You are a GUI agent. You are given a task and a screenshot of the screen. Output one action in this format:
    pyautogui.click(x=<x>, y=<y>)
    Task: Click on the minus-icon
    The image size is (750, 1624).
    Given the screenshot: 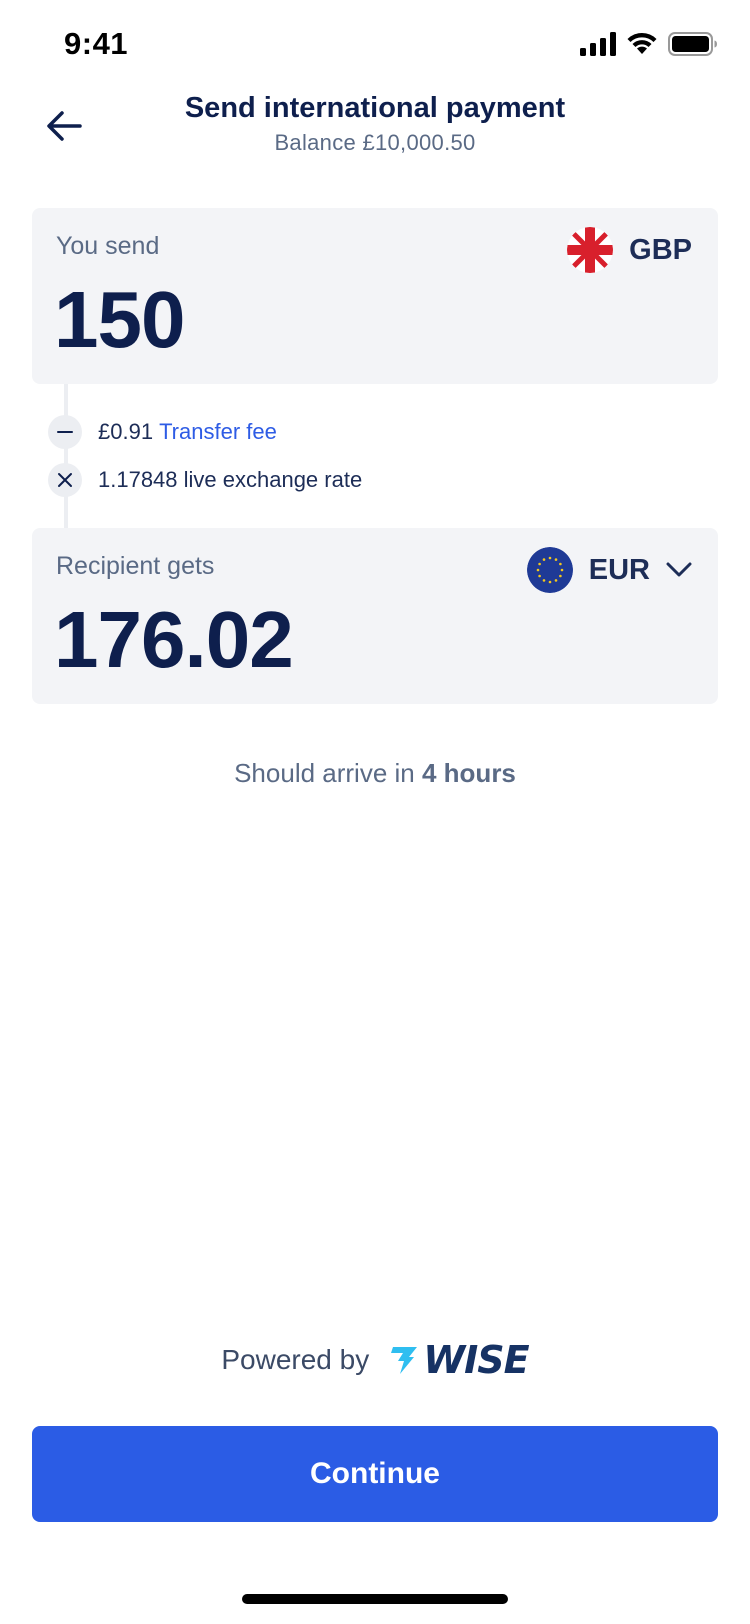 What is the action you would take?
    pyautogui.click(x=65, y=432)
    